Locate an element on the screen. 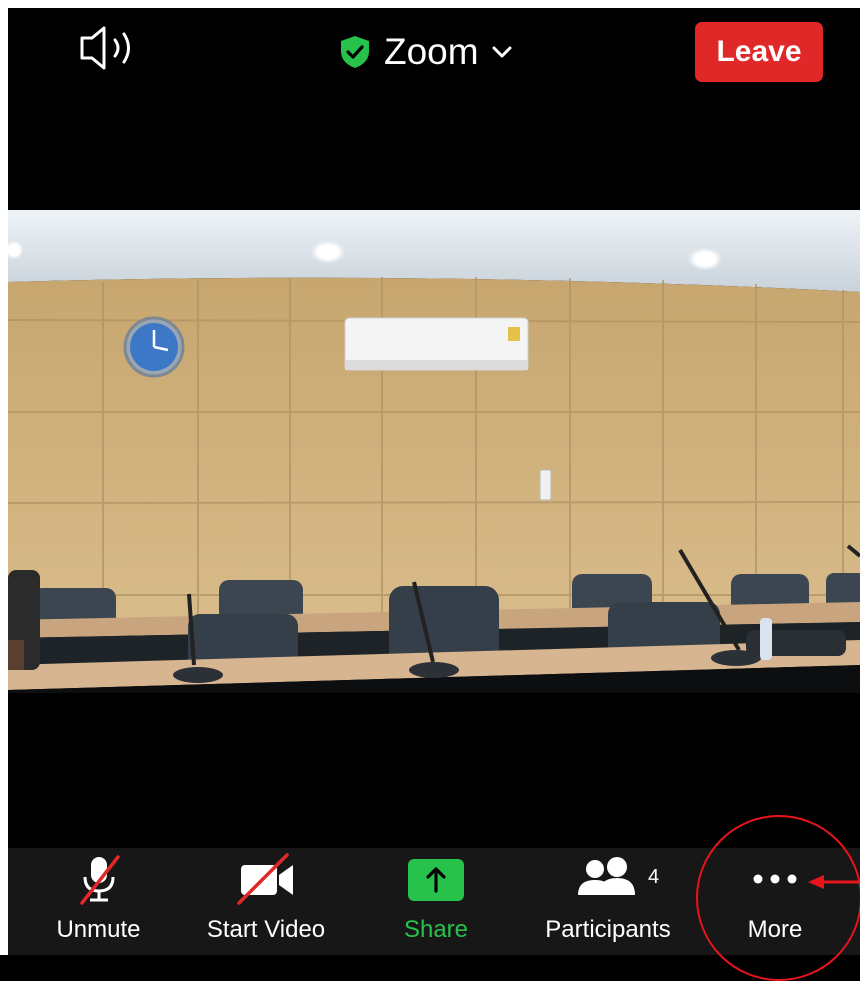 This screenshot has height=981, width=860. speaker-button is located at coordinates (107, 48).